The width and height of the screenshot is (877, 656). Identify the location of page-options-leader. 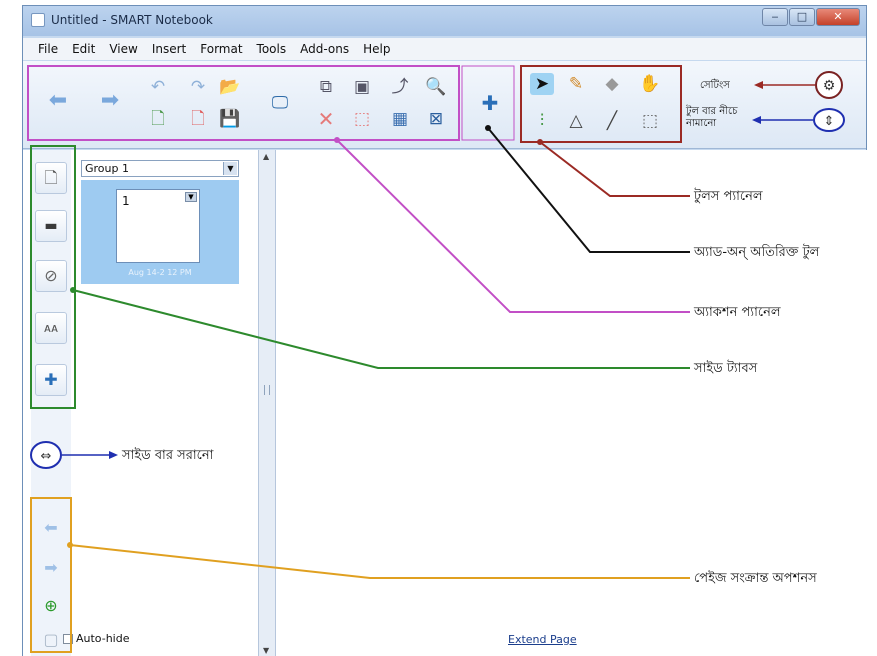
(379, 561).